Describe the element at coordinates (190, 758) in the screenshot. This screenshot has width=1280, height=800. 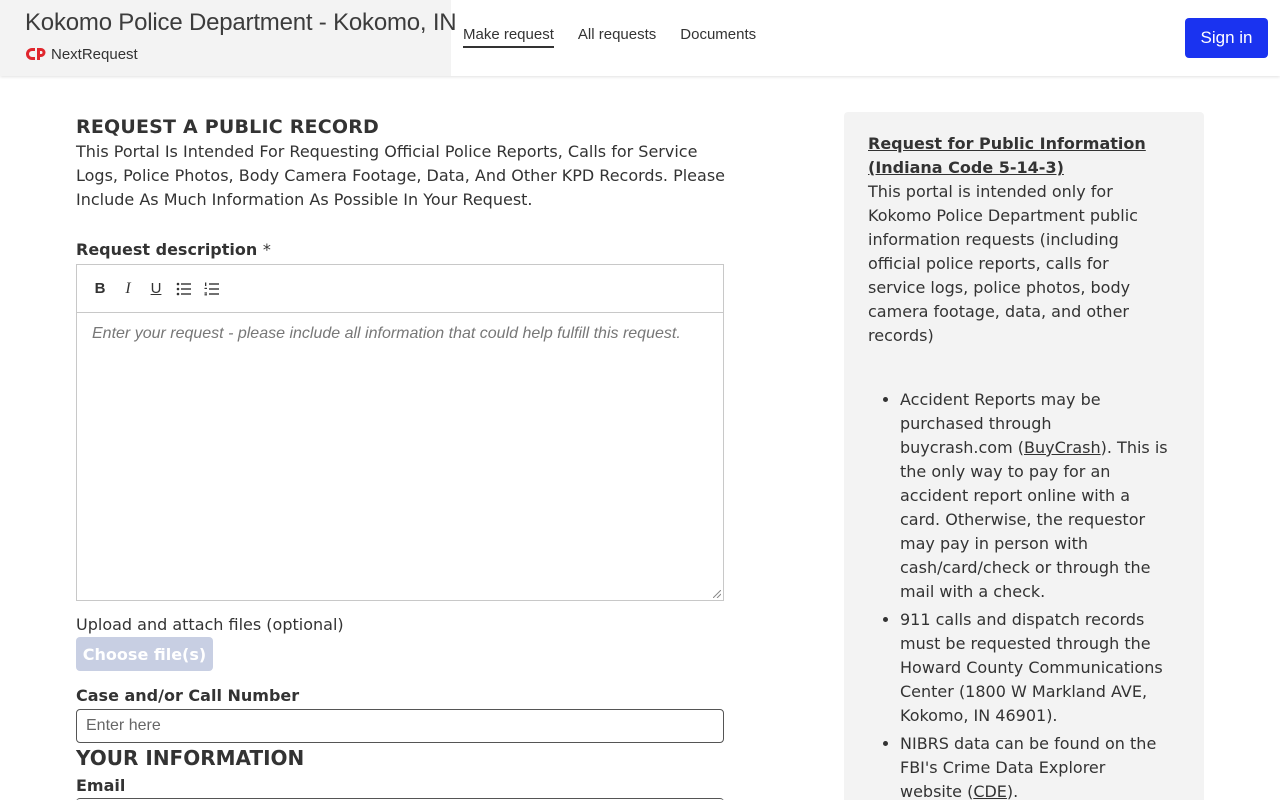
I see `your-information-heading: YOUR INFORMATION` at that location.